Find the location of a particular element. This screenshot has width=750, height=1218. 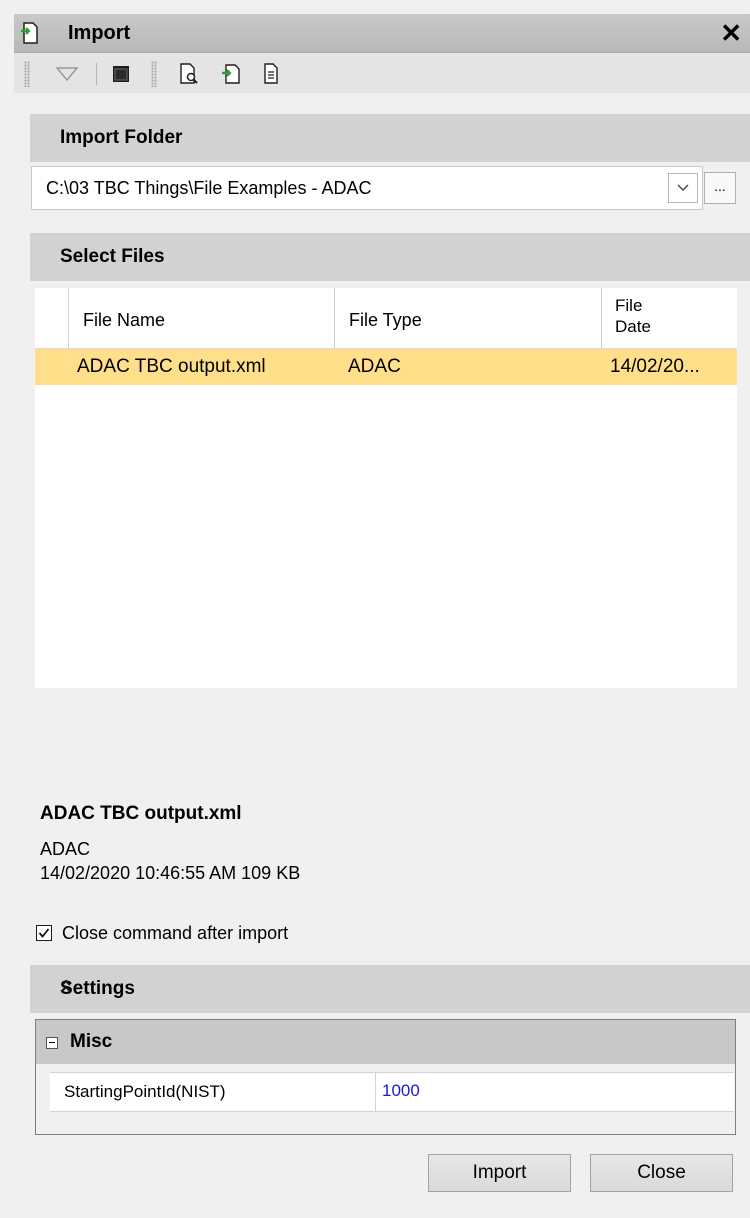

filter-icon is located at coordinates (67, 74).